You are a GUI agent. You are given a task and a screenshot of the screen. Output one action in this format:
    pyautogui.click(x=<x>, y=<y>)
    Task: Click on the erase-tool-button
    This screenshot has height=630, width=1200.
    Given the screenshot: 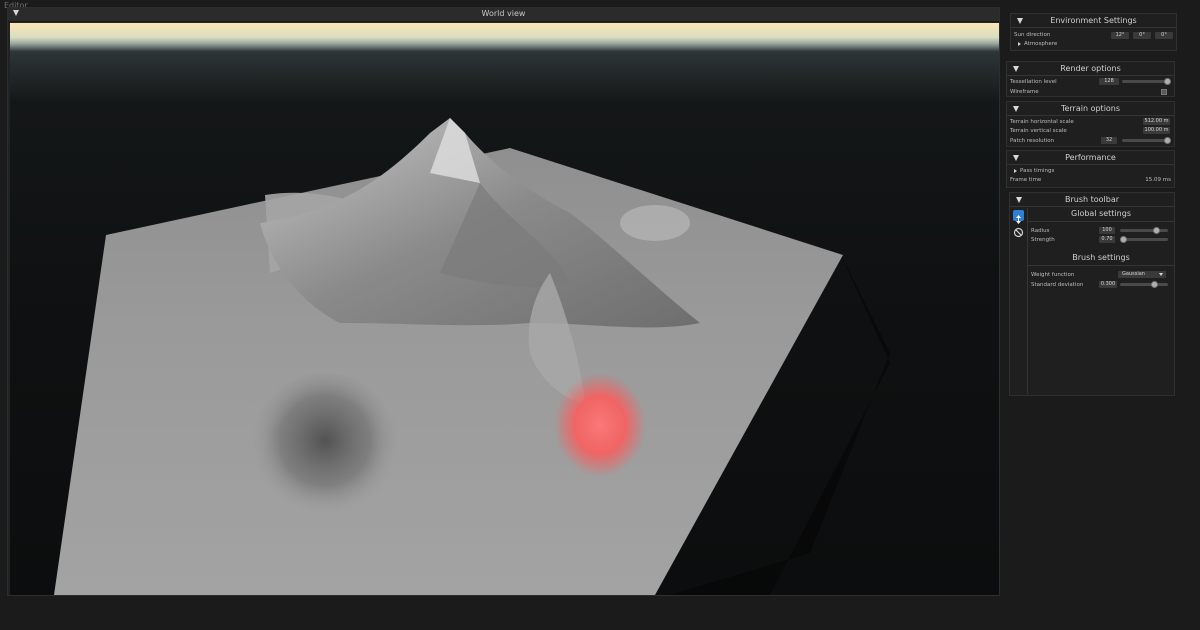 What is the action you would take?
    pyautogui.click(x=1018, y=230)
    